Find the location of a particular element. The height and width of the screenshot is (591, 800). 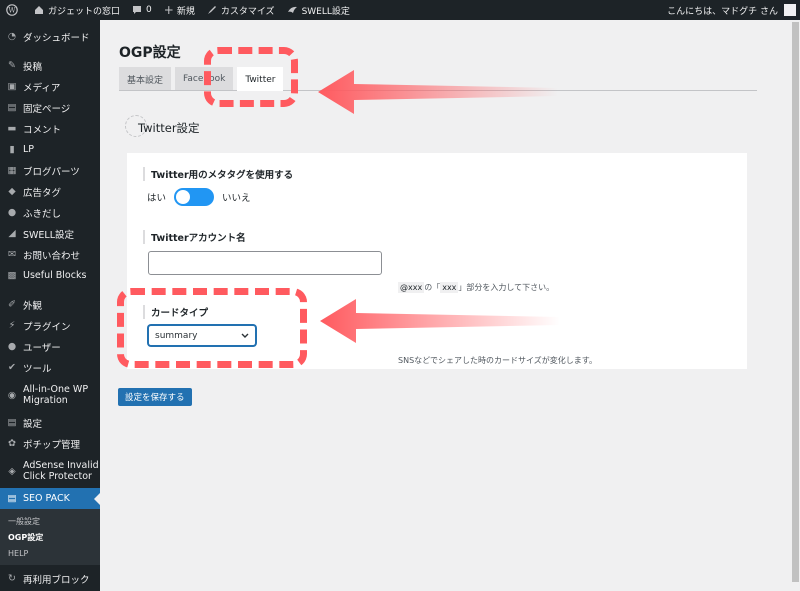

scrollbar-thumb is located at coordinates (795, 302).